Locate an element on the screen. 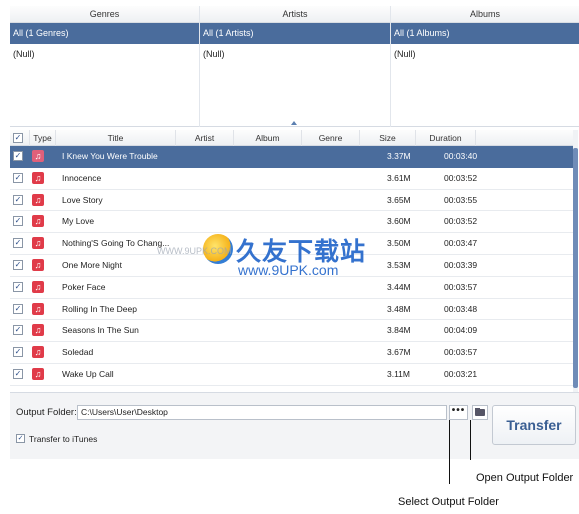  transfer-button: Transfer is located at coordinates (534, 425).